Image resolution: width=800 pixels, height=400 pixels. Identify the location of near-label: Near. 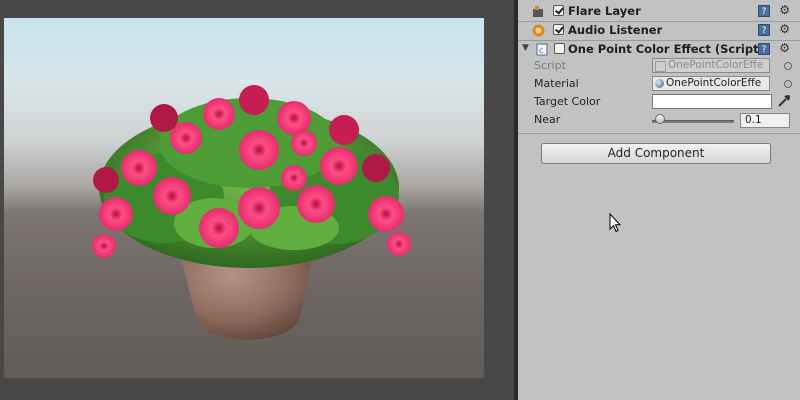
(547, 119).